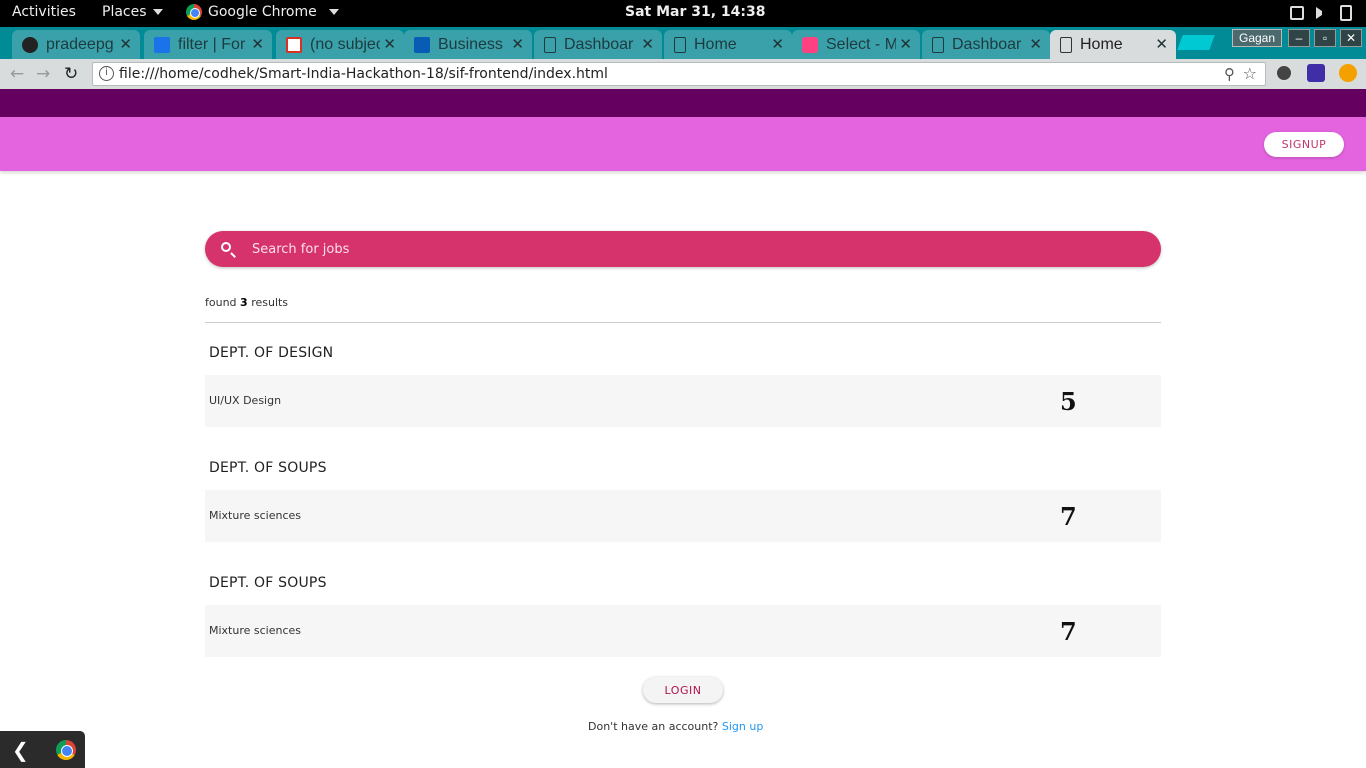 This screenshot has width=1366, height=768. I want to click on results-prefix: found, so click(221, 302).